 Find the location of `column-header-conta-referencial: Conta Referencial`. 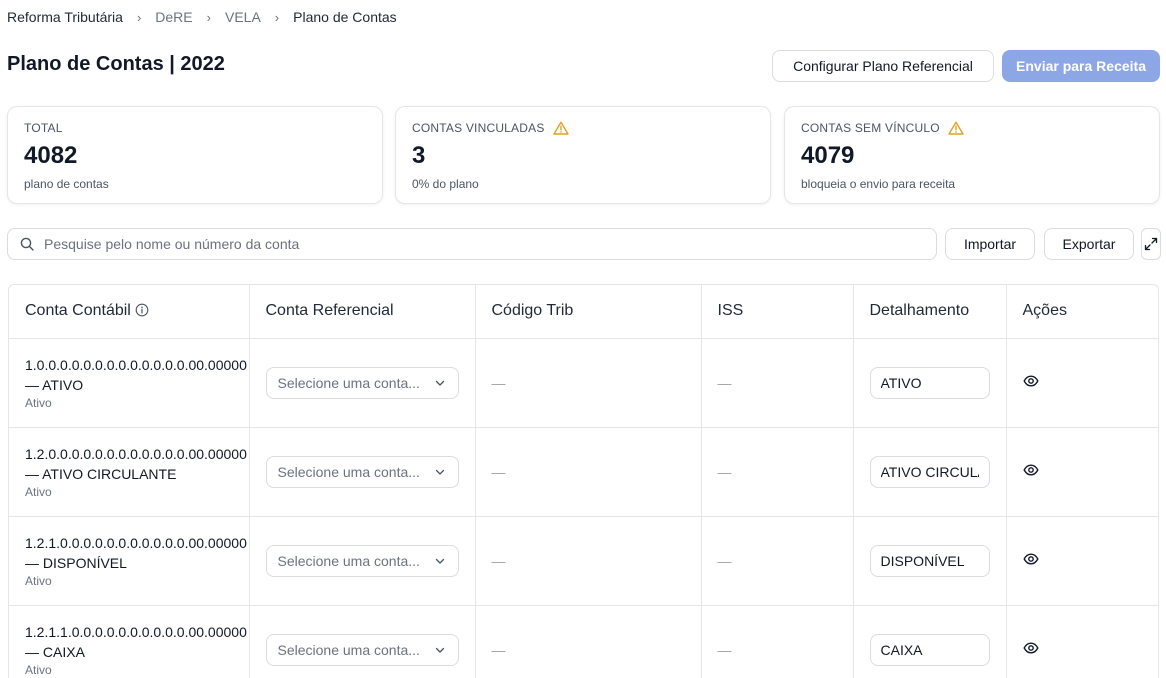

column-header-conta-referencial: Conta Referencial is located at coordinates (362, 312).